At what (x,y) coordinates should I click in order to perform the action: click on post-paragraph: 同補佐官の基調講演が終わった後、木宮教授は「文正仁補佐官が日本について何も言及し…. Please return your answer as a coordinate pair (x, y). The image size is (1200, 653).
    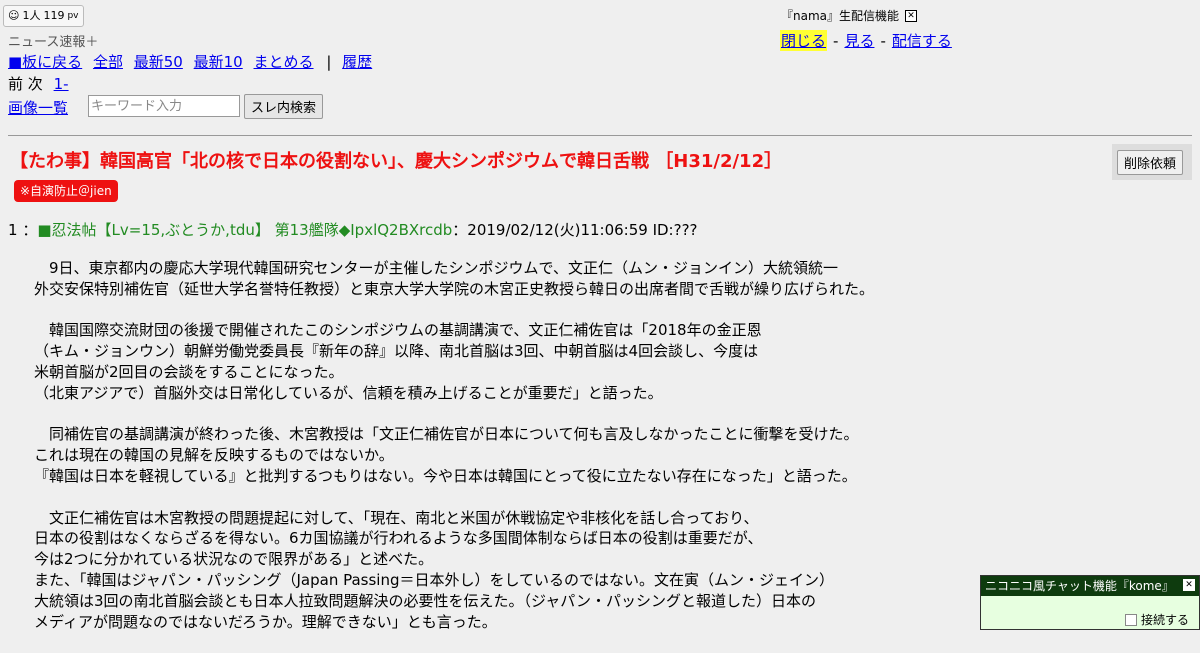
    Looking at the image, I should click on (446, 455).